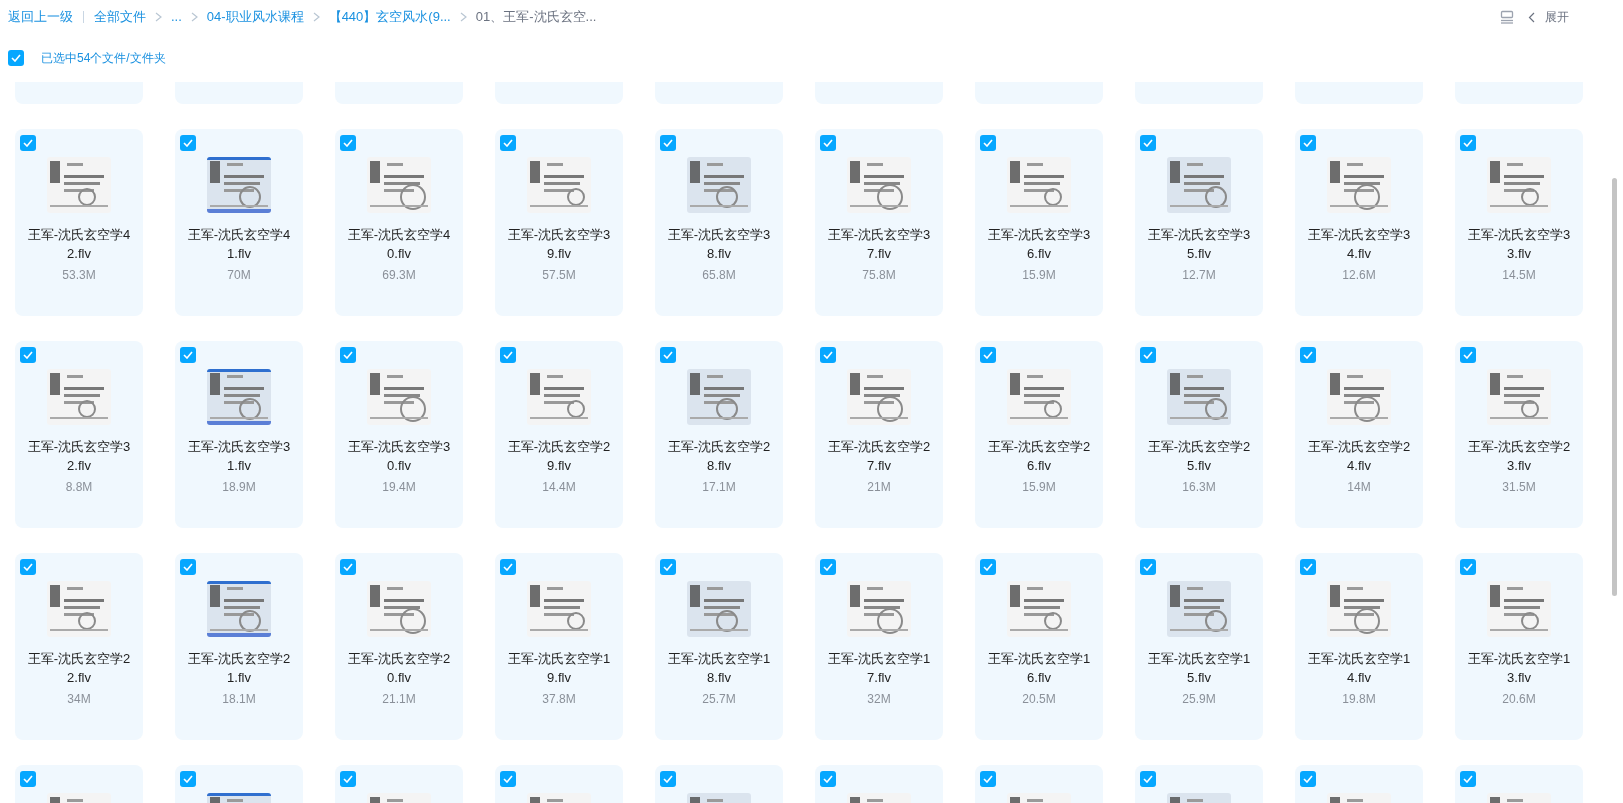 The image size is (1623, 803). What do you see at coordinates (1359, 222) in the screenshot?
I see `file-card: 王军-沈氏玄空学34.flv 12.6M` at bounding box center [1359, 222].